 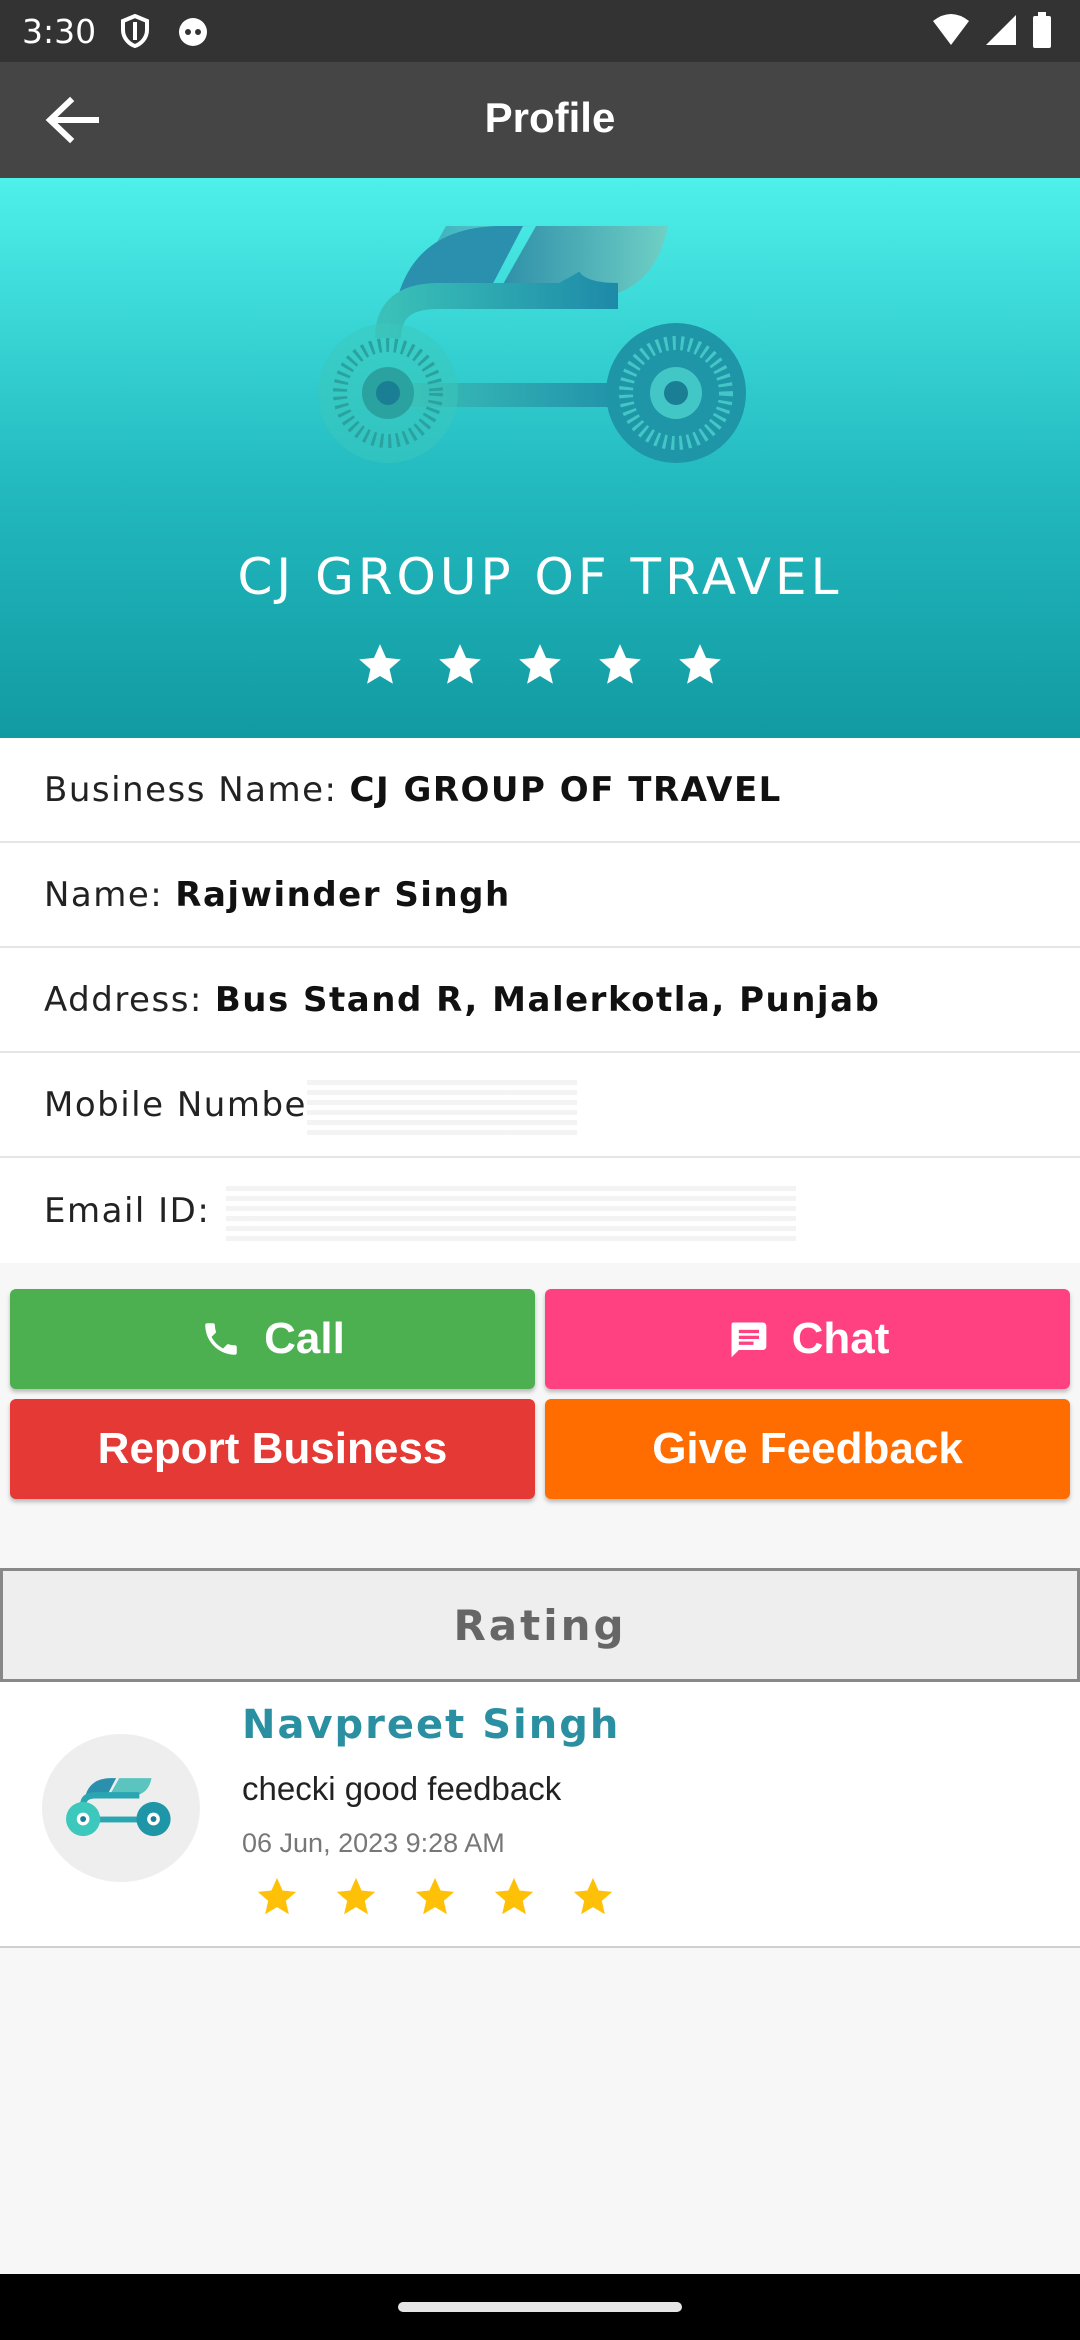 What do you see at coordinates (1042, 30) in the screenshot?
I see `battery-icon` at bounding box center [1042, 30].